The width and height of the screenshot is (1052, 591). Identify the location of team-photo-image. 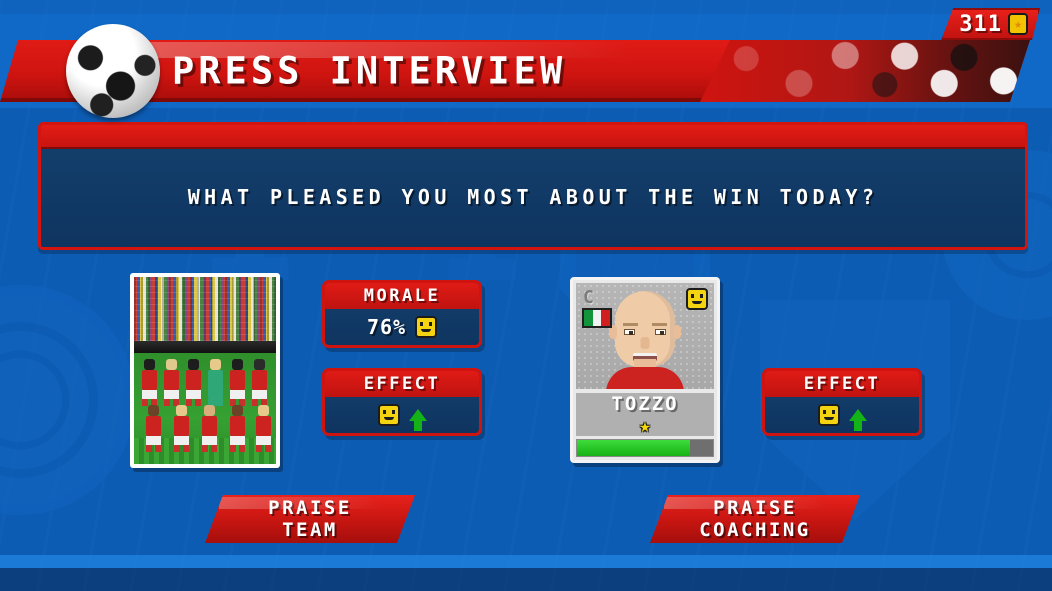
(205, 370).